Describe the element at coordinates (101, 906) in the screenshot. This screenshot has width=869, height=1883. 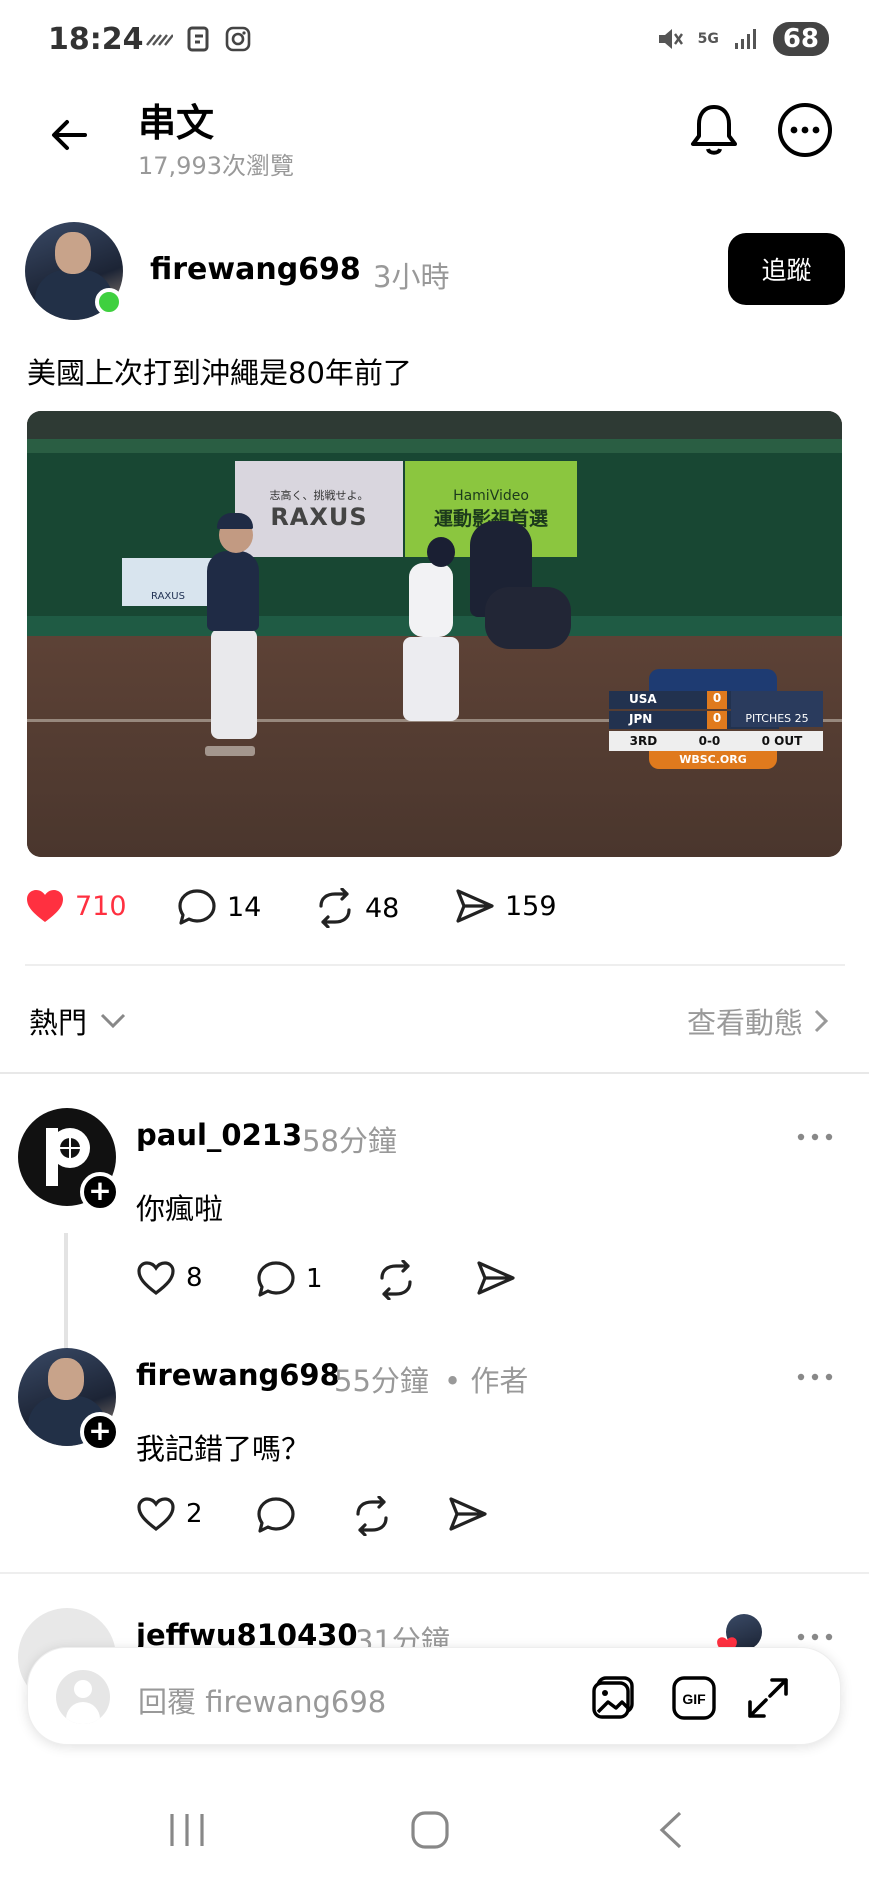
I see `like-count: 710` at that location.